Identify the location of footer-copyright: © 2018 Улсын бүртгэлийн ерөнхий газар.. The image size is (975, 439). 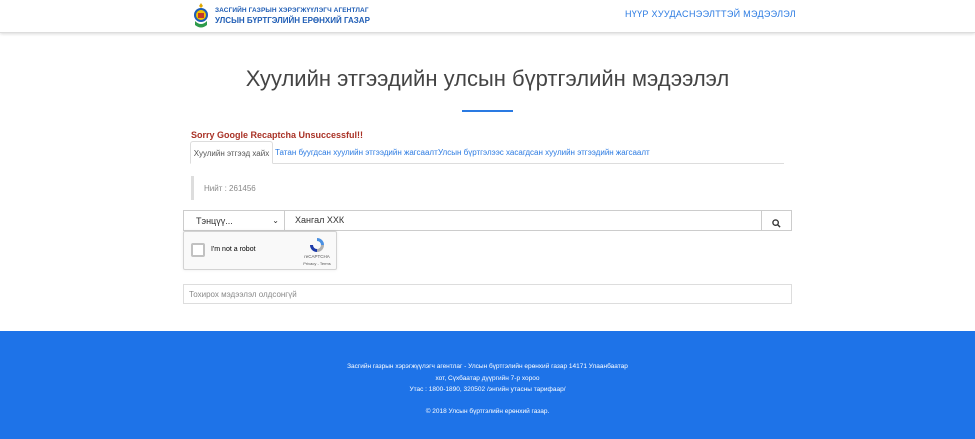
(487, 411).